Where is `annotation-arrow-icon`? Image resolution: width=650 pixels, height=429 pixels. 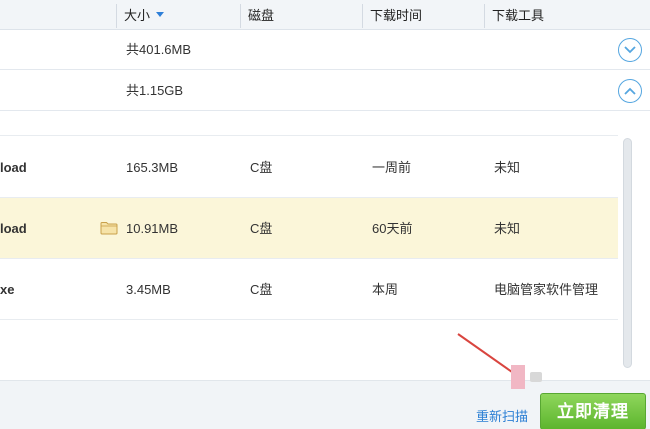
annotation-arrow-icon is located at coordinates (485, 353).